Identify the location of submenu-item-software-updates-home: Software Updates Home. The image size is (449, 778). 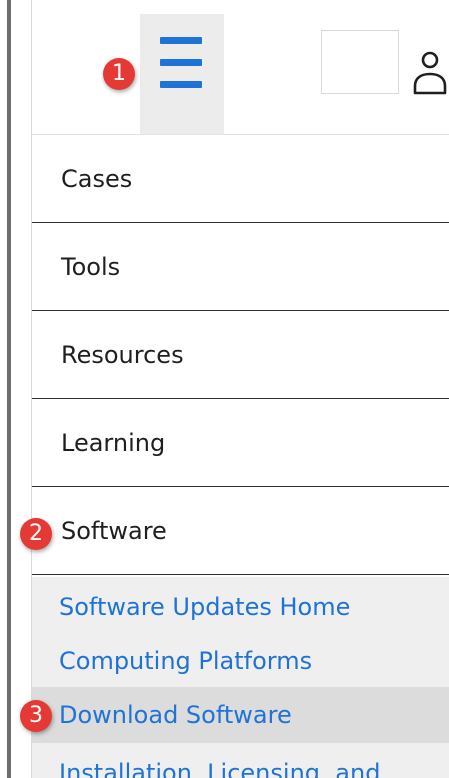
(240, 607).